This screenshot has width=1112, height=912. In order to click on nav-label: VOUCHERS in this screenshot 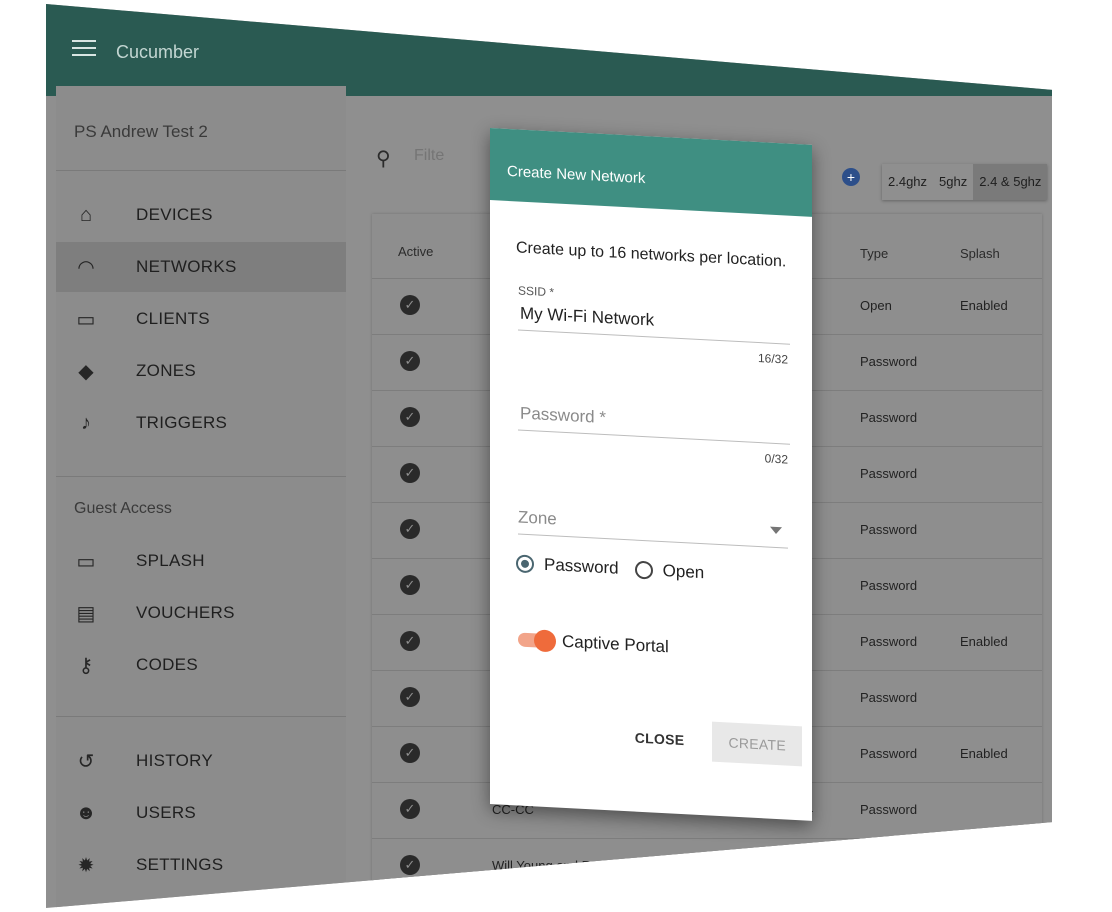, I will do `click(185, 612)`.